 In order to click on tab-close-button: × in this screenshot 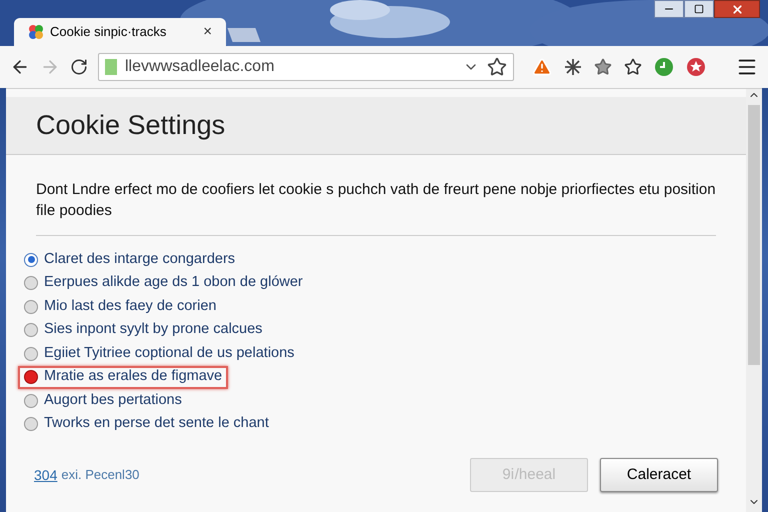, I will do `click(207, 32)`.